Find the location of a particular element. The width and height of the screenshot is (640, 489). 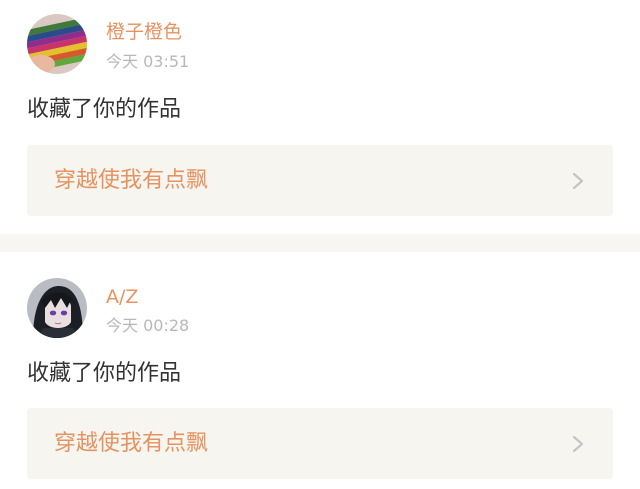

username: 橙子橙色 is located at coordinates (144, 32).